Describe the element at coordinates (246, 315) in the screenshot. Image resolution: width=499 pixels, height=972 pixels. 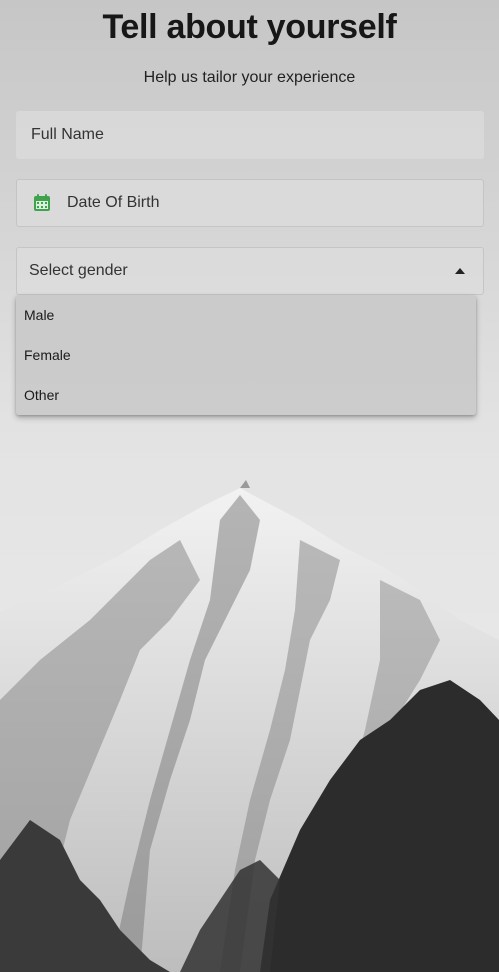
I see `gender-option-male: Male` at that location.